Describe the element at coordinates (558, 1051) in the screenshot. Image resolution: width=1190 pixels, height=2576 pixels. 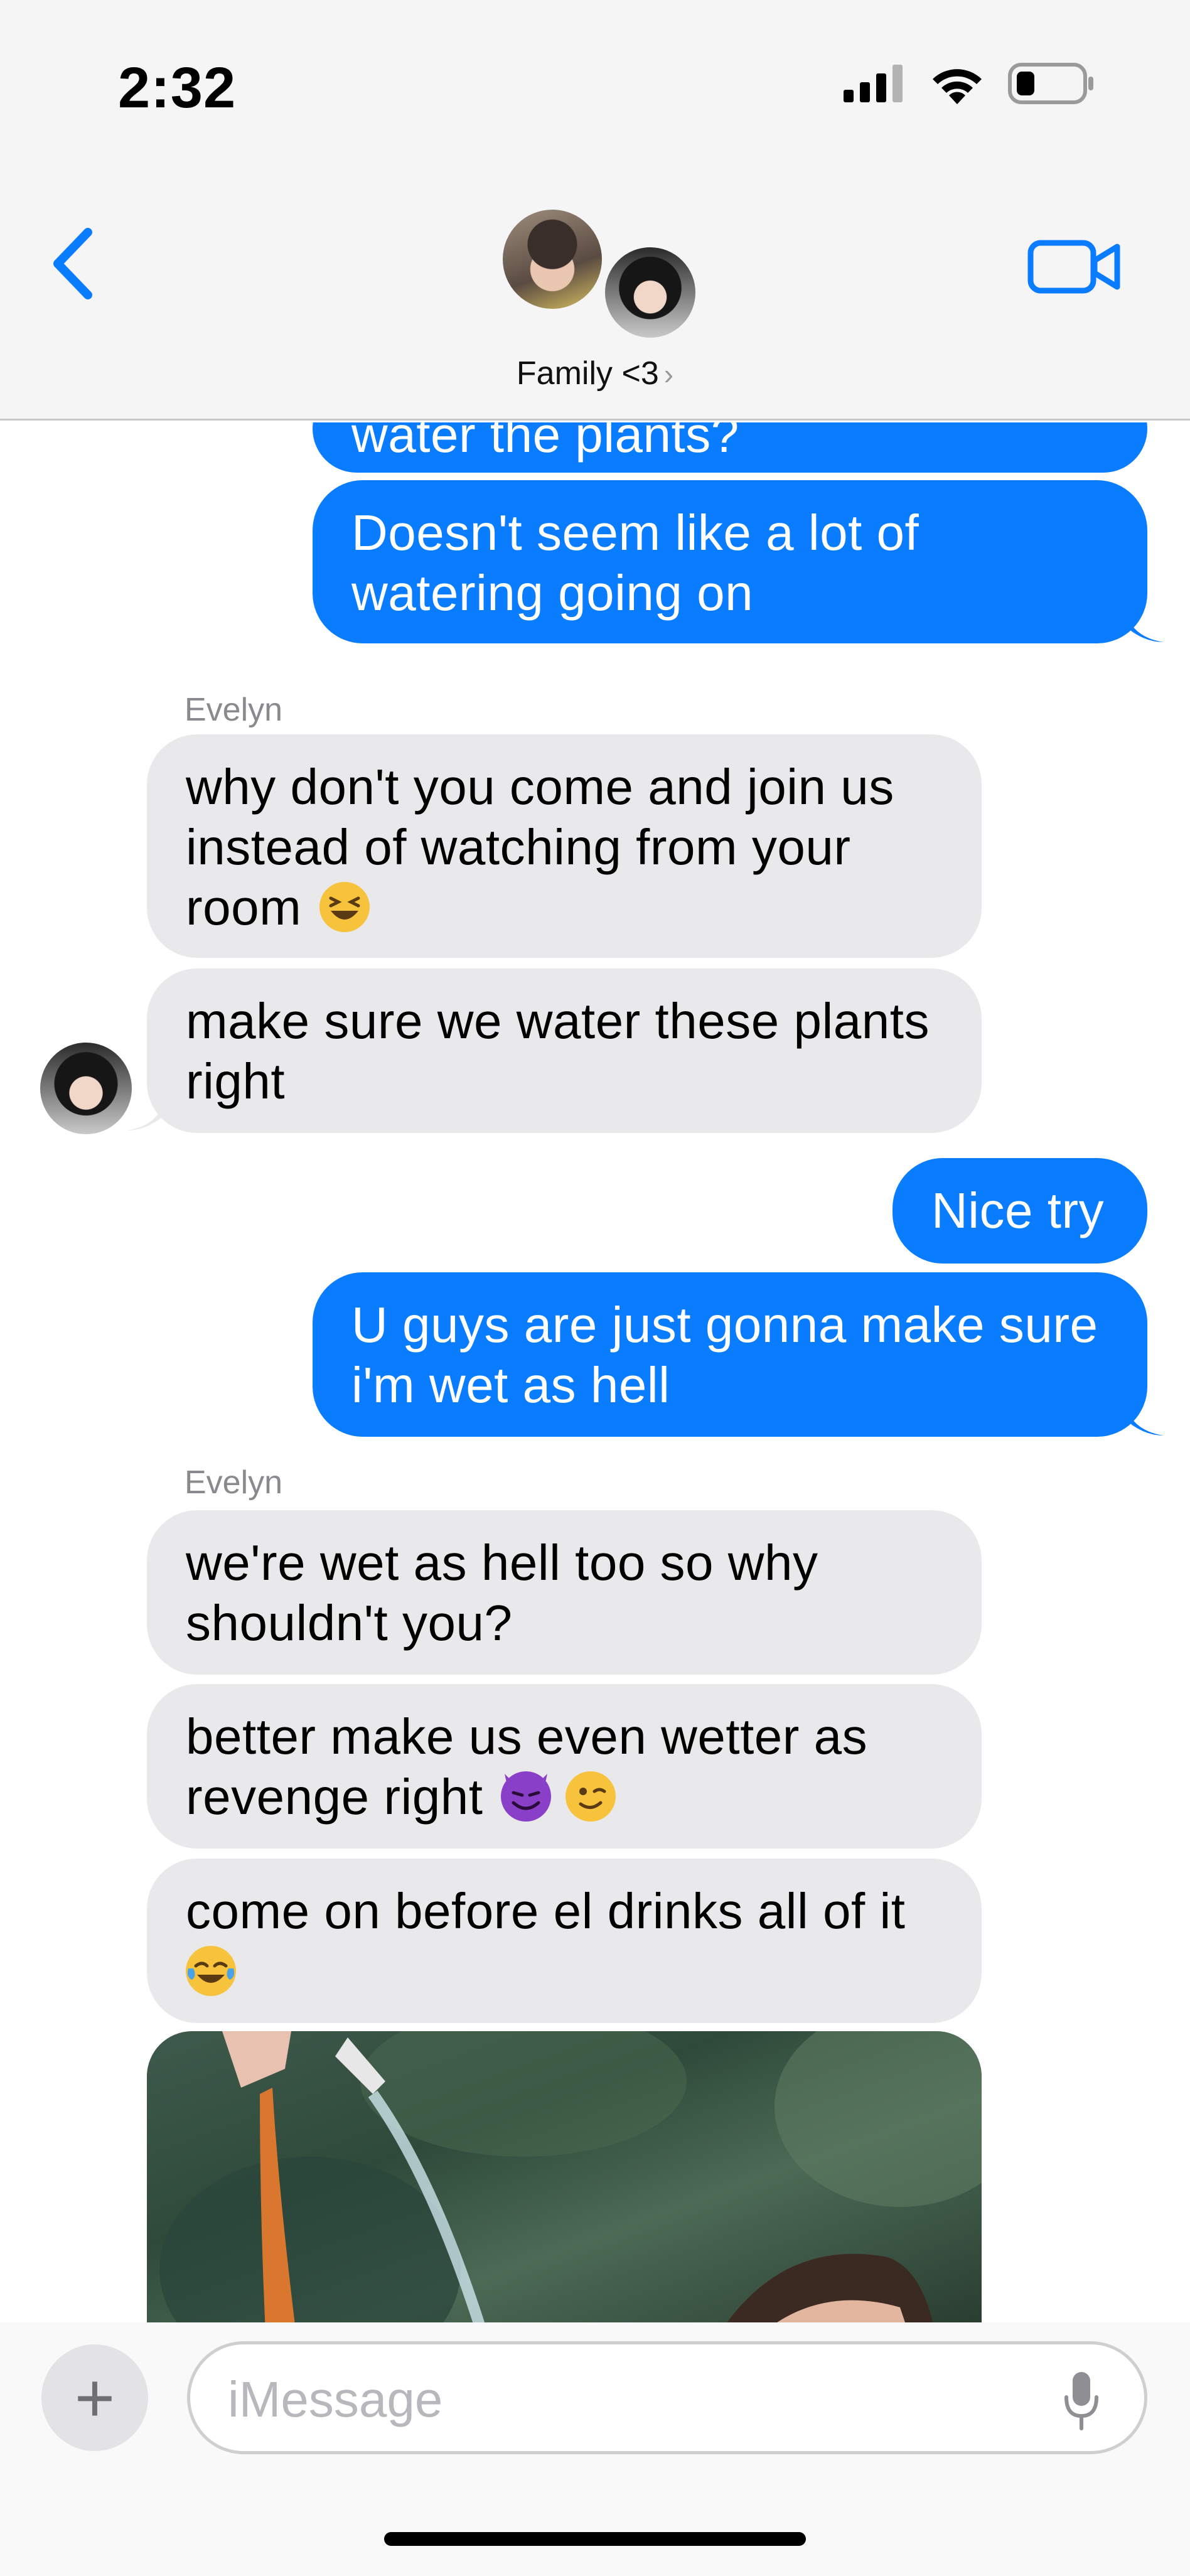
I see `message-text: make sure we water these plants right` at that location.